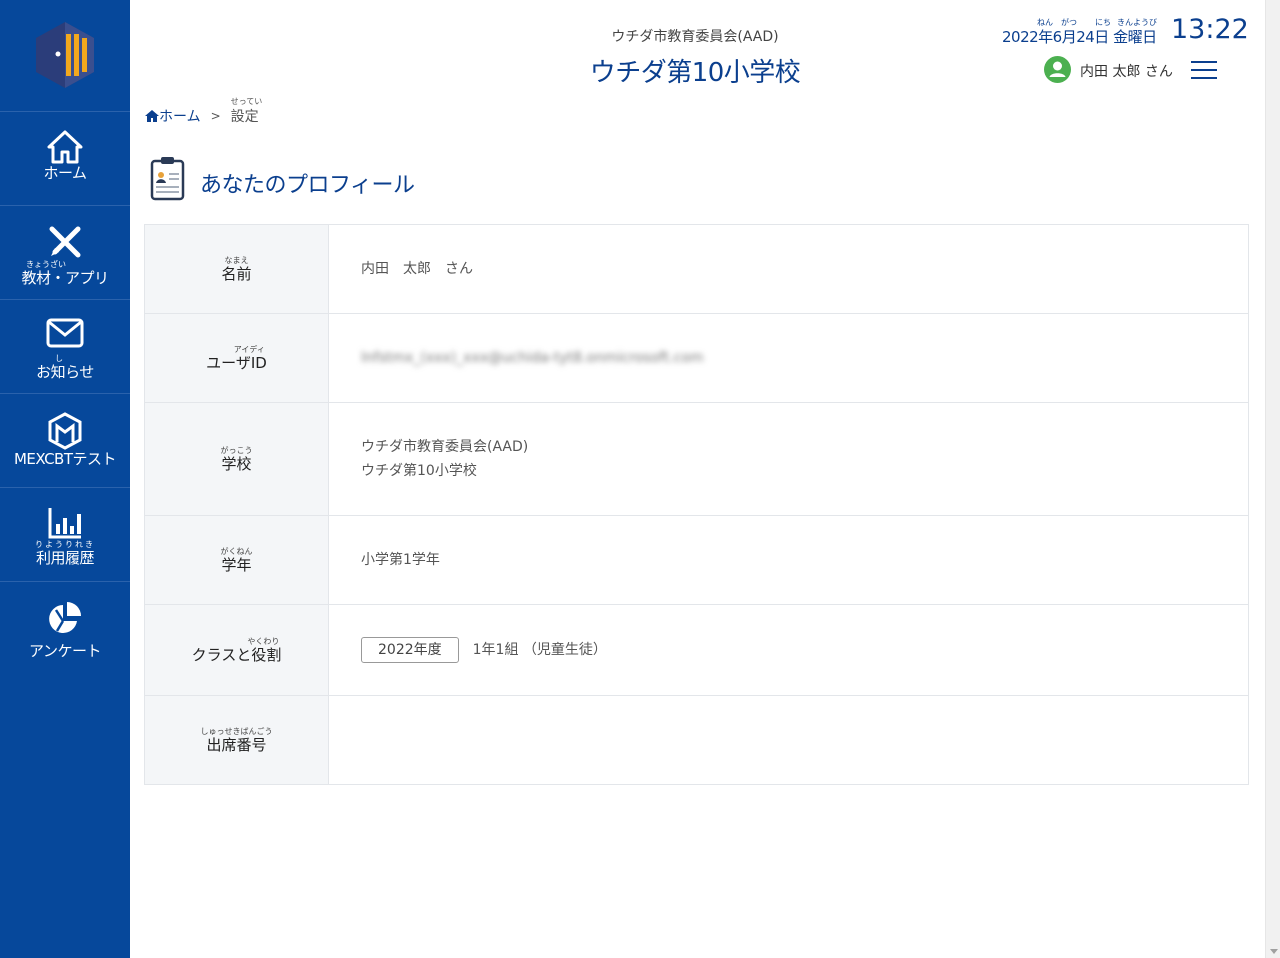  Describe the element at coordinates (65, 173) in the screenshot. I see `sidebar-item-label: ホーム` at that location.